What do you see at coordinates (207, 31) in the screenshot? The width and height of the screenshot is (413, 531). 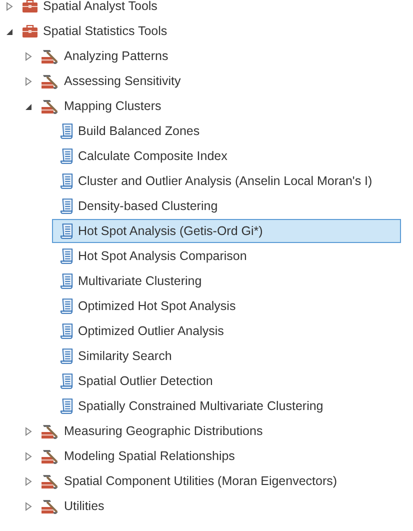 I see `tree-item: Spatial Statistics Tools` at bounding box center [207, 31].